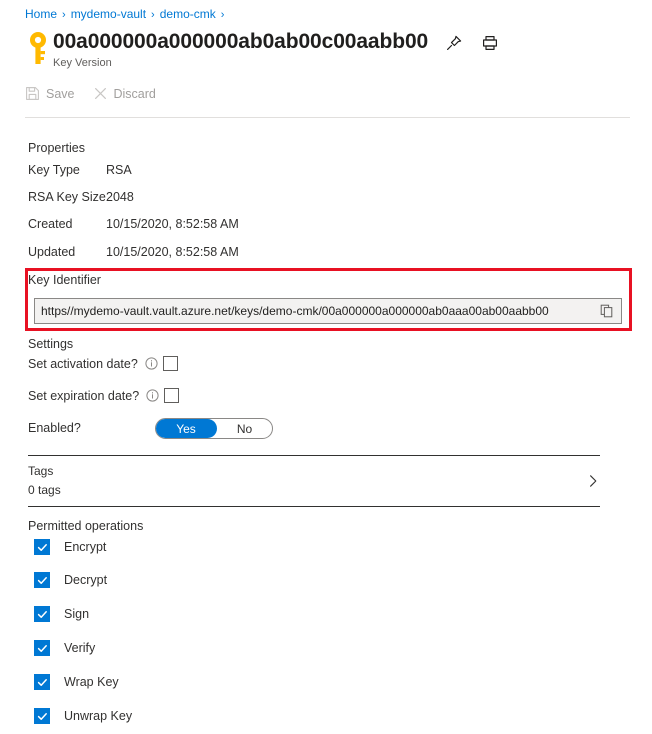 The height and width of the screenshot is (734, 652). Describe the element at coordinates (188, 14) in the screenshot. I see `breadcrumb-item-demo-cmk: demo-cmk` at that location.